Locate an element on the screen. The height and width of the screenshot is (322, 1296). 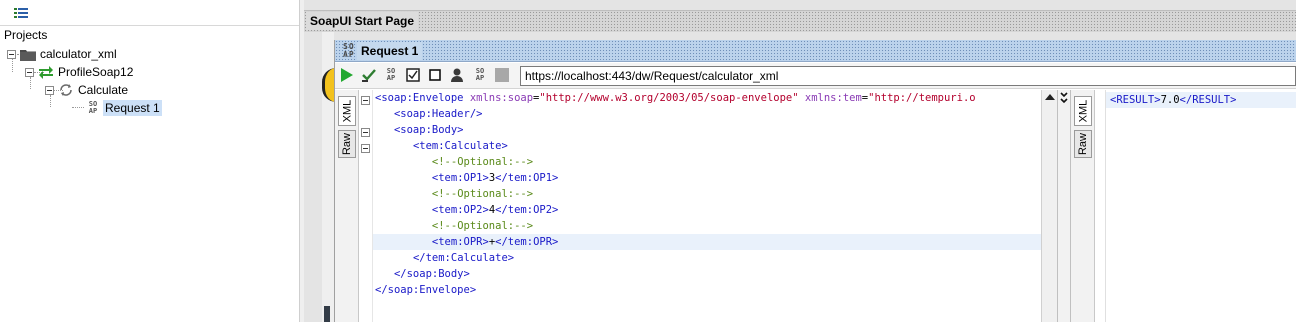
folder-icon is located at coordinates (28, 55).